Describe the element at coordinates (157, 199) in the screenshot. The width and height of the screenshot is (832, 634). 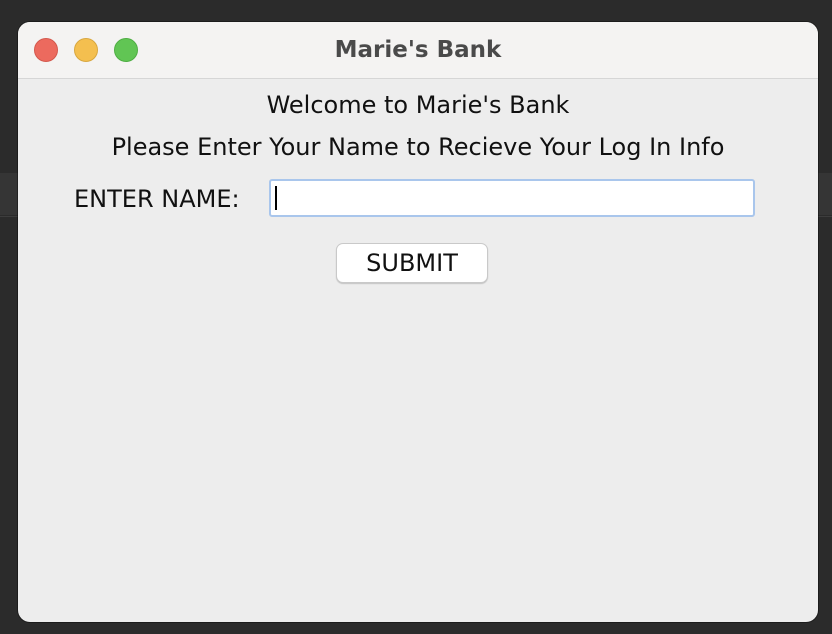
I see `name-label: ENTER NAME:` at that location.